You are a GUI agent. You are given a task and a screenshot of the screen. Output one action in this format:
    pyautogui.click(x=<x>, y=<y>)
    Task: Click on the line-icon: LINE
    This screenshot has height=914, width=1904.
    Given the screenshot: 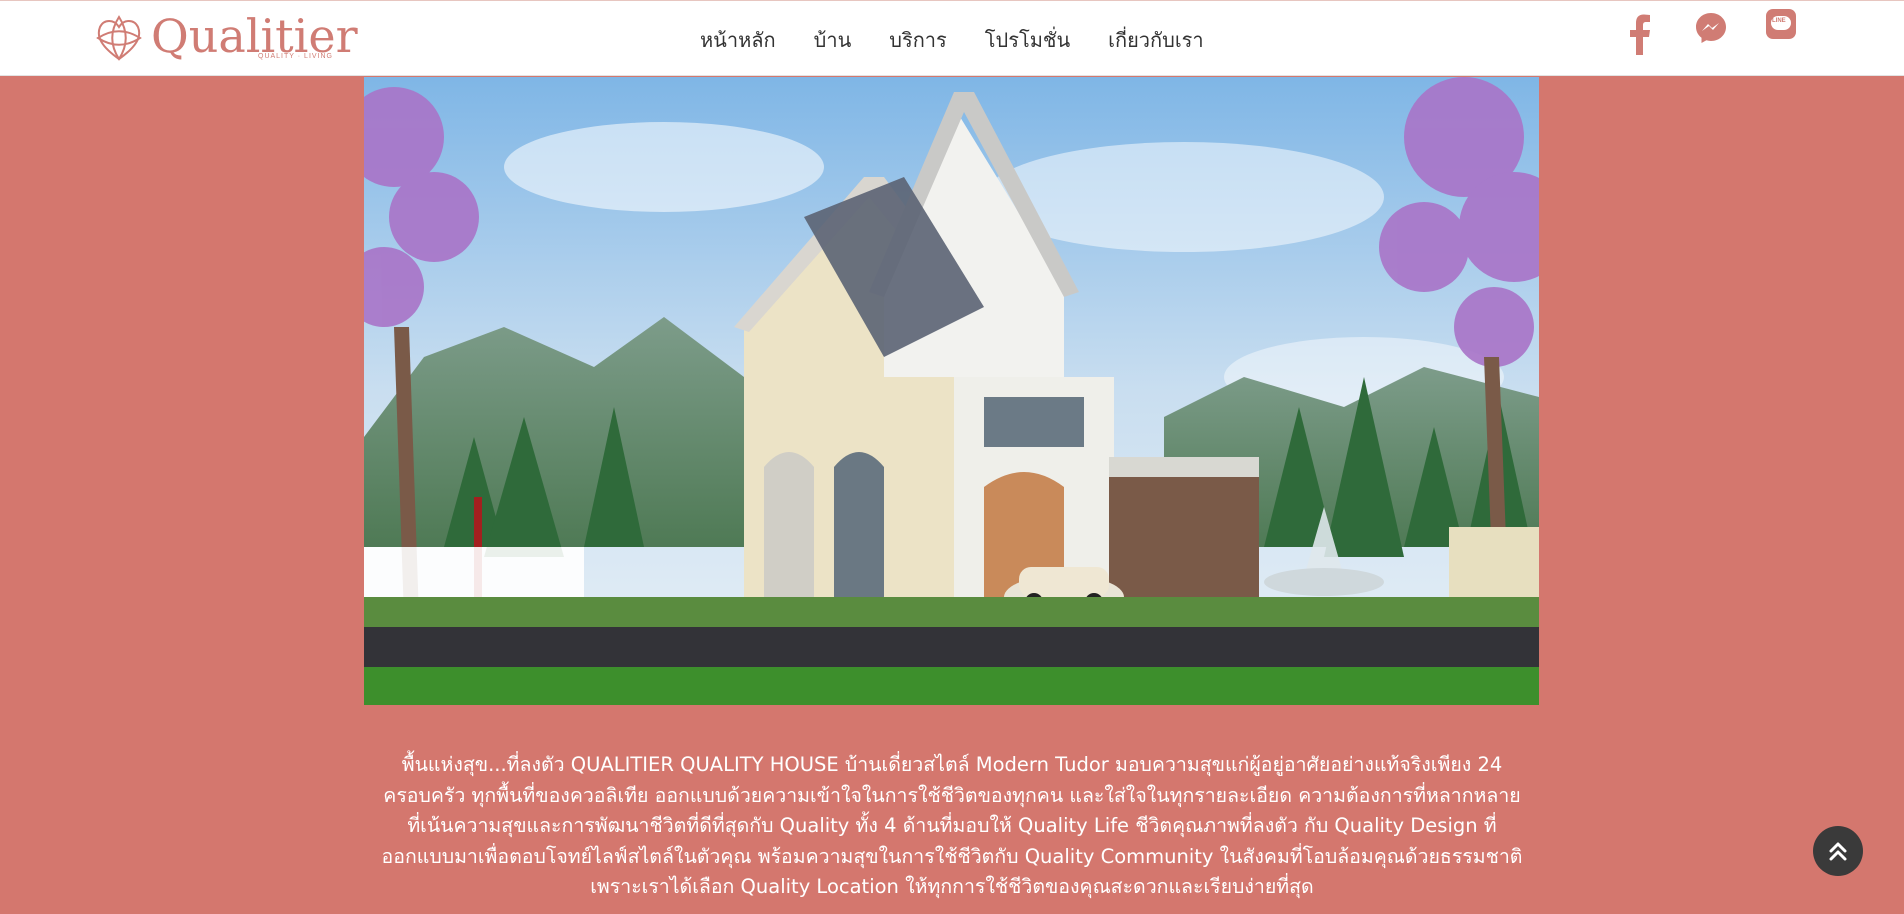 What is the action you would take?
    pyautogui.click(x=1781, y=24)
    